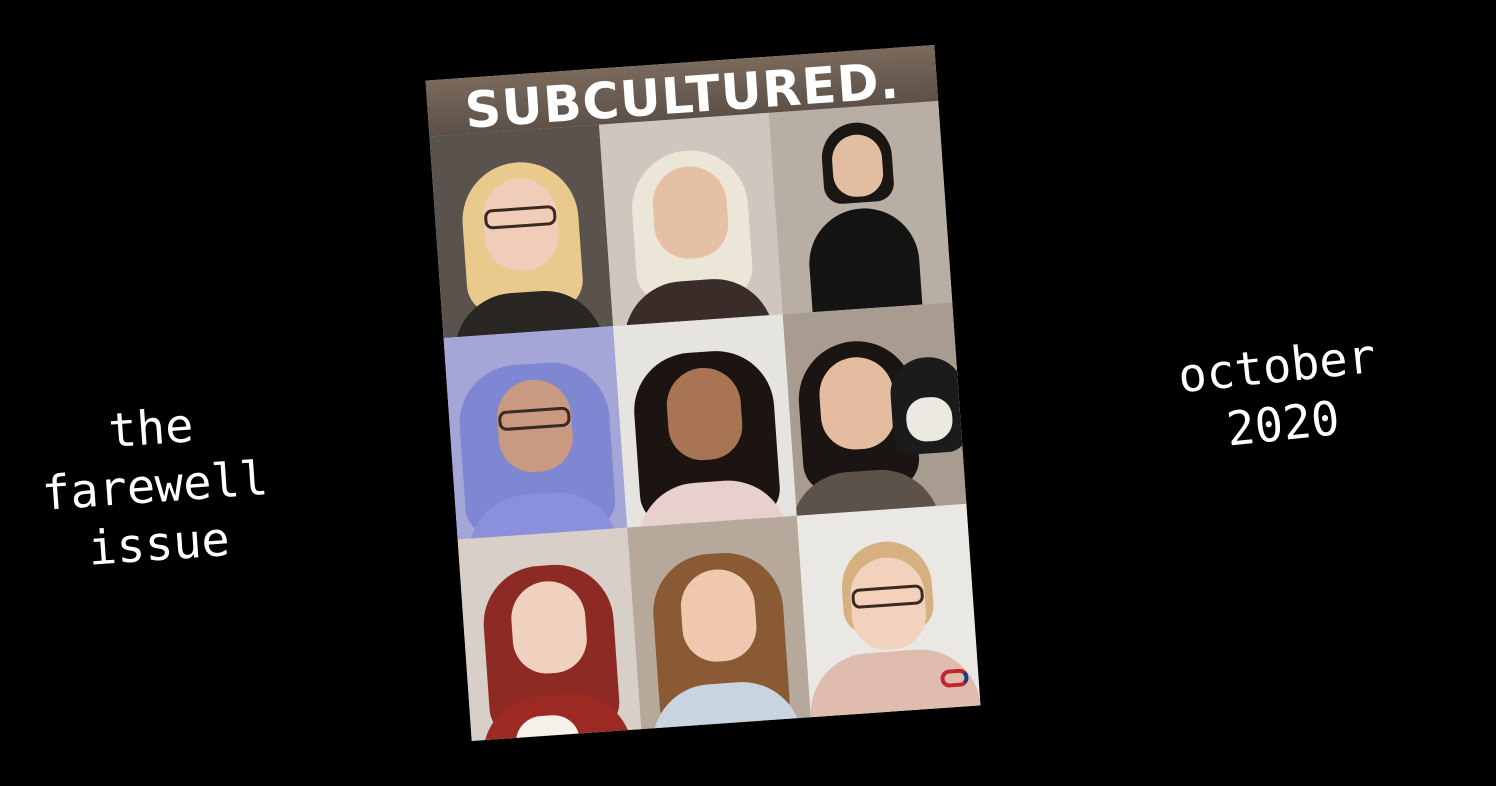 This screenshot has height=786, width=1496. Describe the element at coordinates (1280, 396) in the screenshot. I see `date-caption: october 2020` at that location.